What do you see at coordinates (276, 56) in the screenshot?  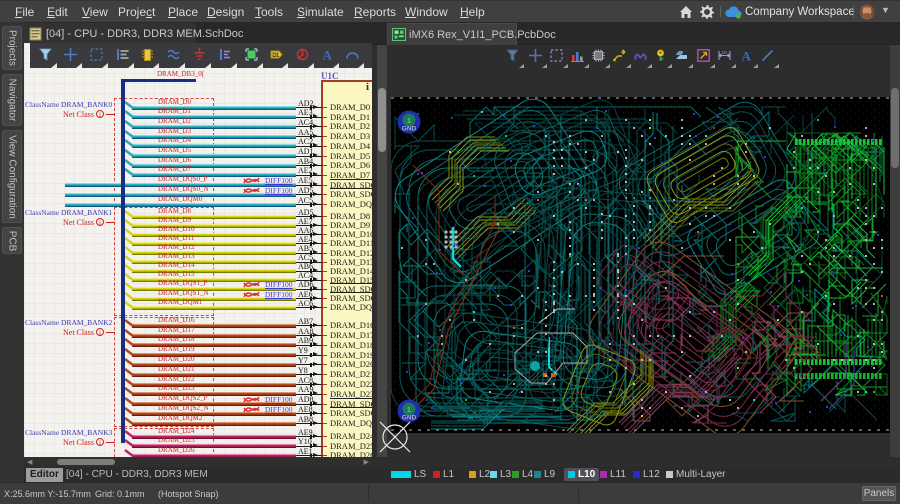 I see `svg-text: D1` at bounding box center [276, 56].